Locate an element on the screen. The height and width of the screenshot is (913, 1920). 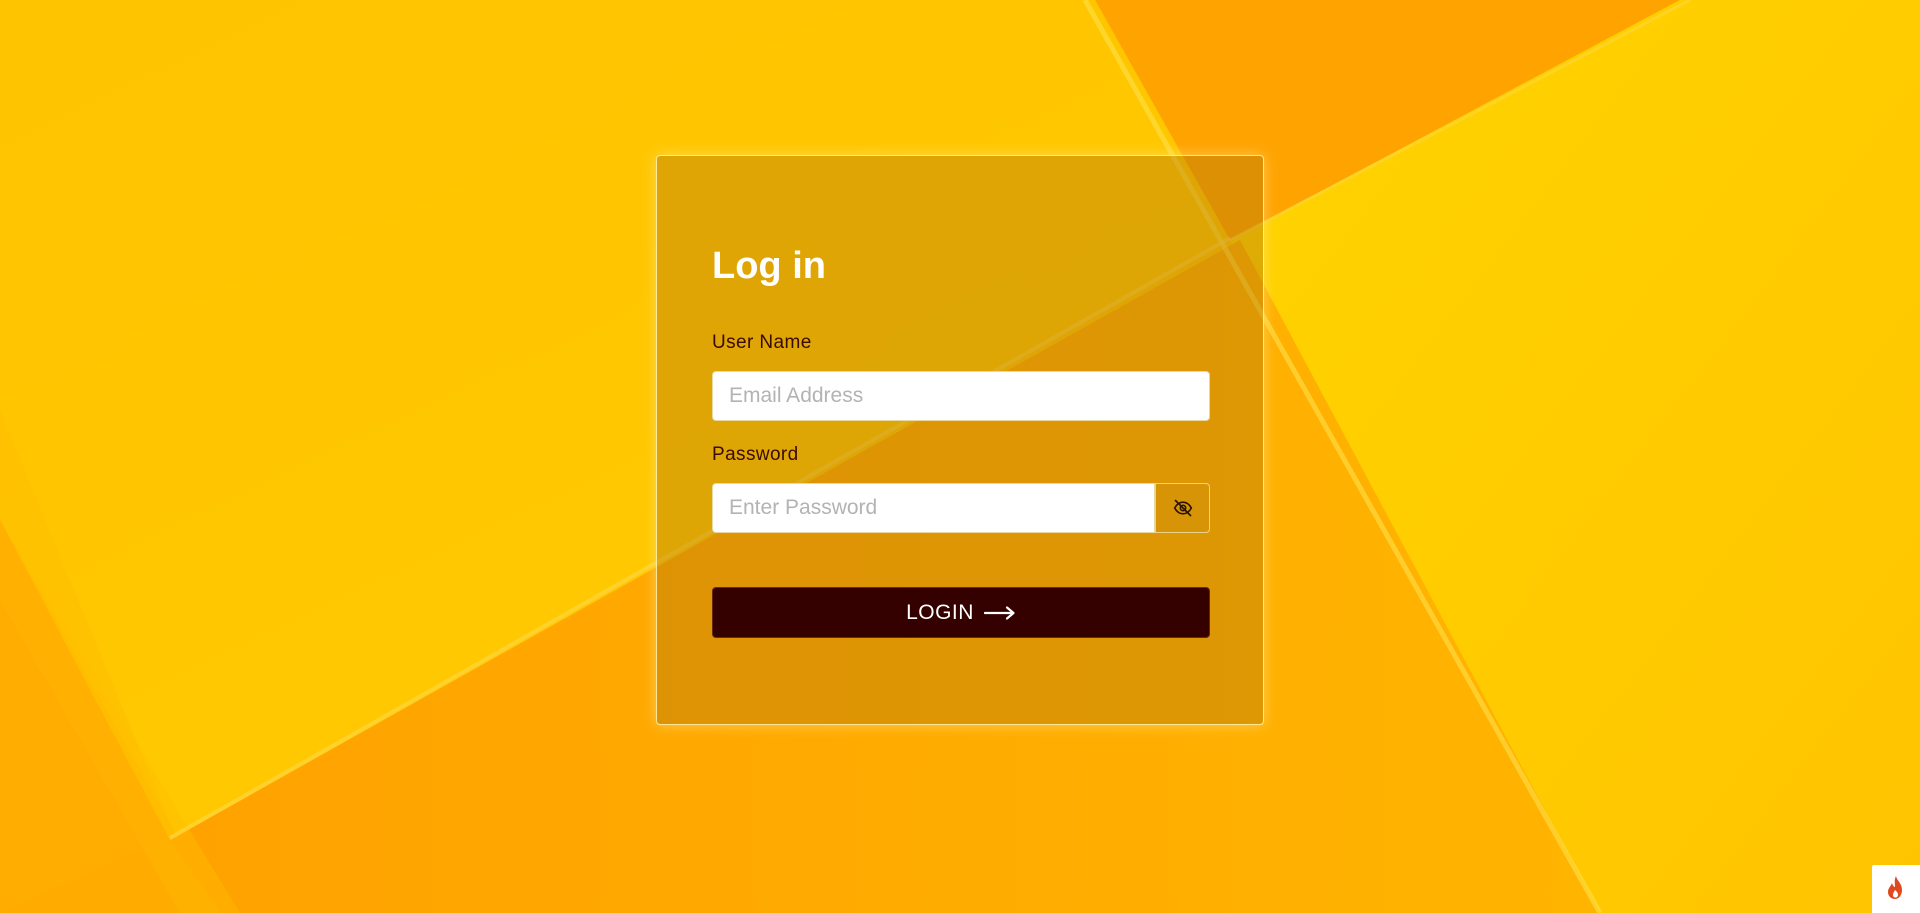
eye-off-icon is located at coordinates (1182, 508).